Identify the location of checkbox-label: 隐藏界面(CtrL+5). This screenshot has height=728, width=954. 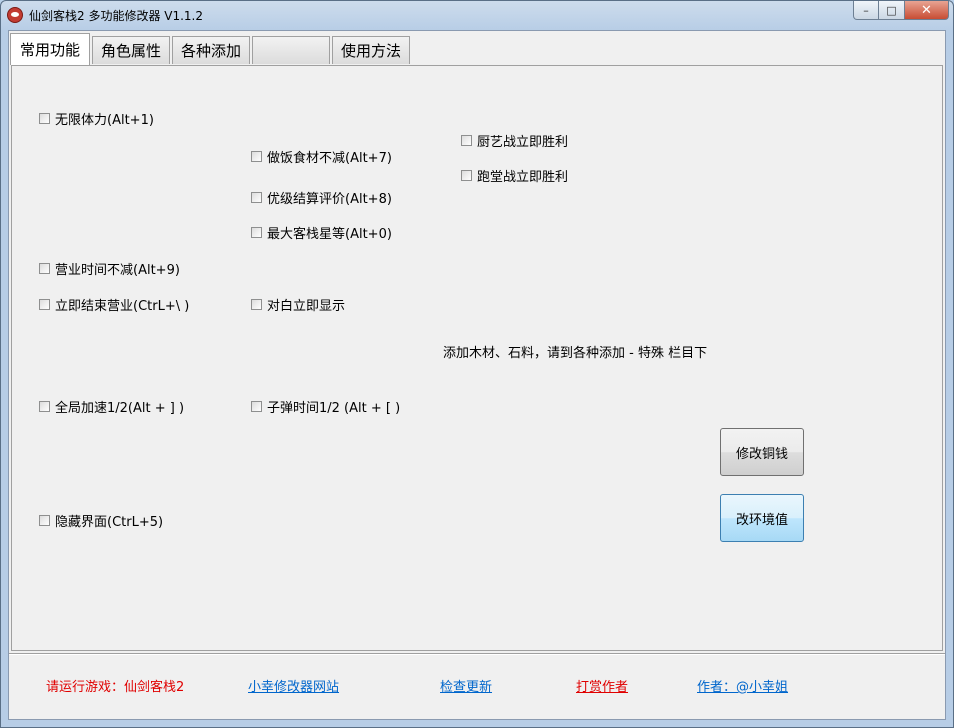
(109, 522).